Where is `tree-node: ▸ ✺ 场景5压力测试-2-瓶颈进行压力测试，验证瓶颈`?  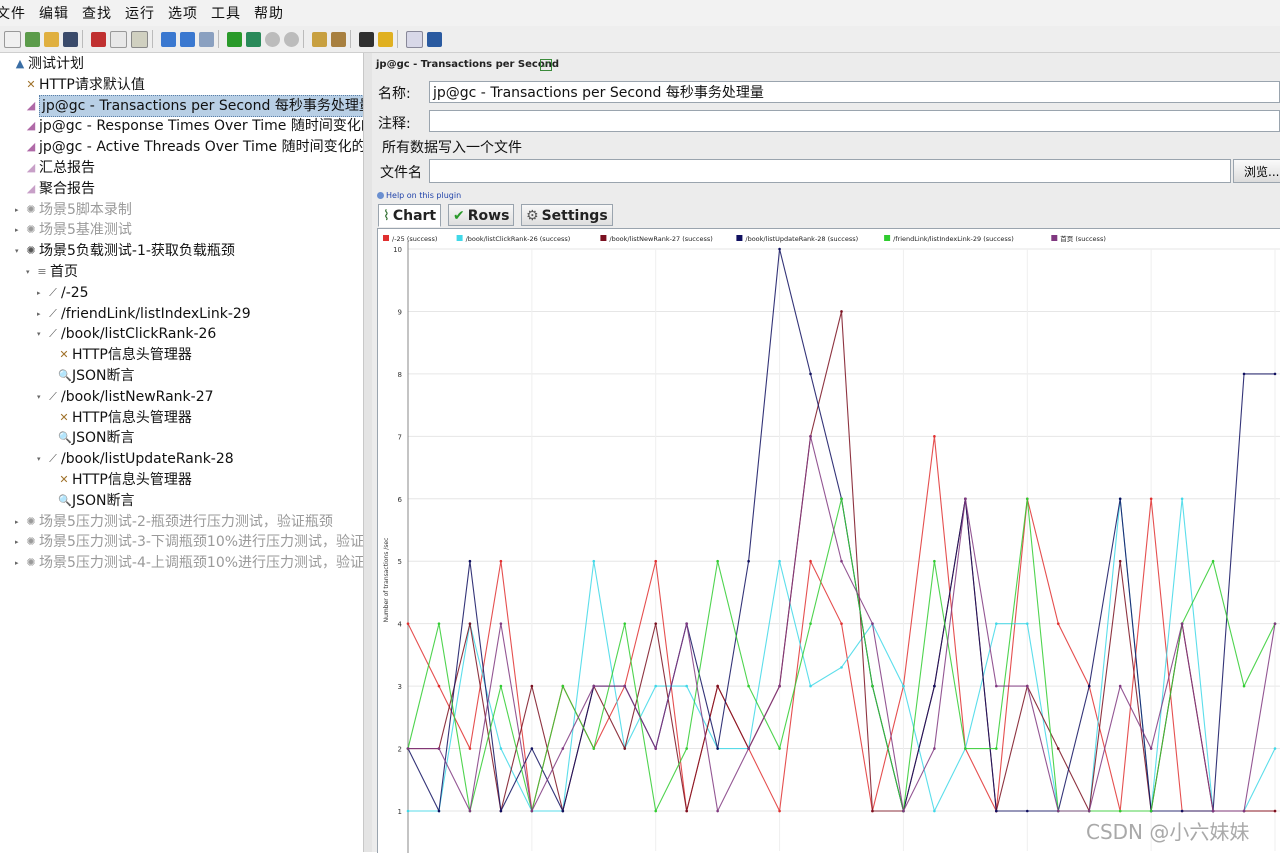 tree-node: ▸ ✺ 场景5压力测试-2-瓶颈进行压力测试，验证瓶颈 is located at coordinates (174, 522).